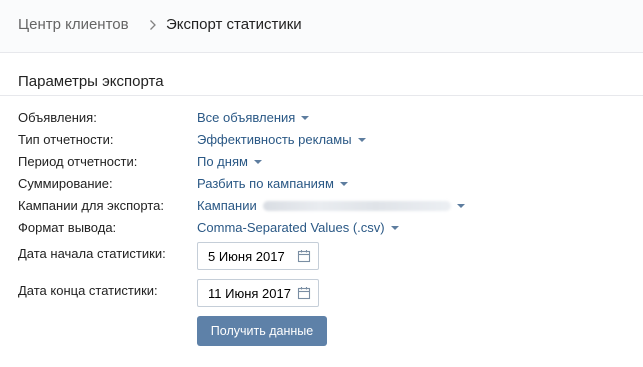  Describe the element at coordinates (66, 139) in the screenshot. I see `report-type-label: Тип отчетности:` at that location.